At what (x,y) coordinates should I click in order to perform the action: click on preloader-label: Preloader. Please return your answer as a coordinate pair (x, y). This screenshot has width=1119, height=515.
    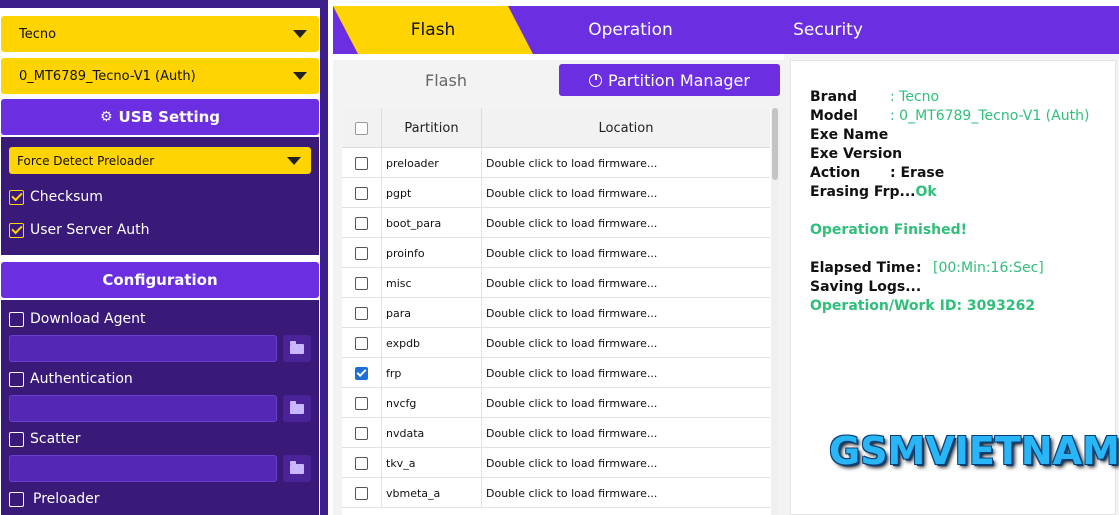
    Looking at the image, I should click on (66, 499).